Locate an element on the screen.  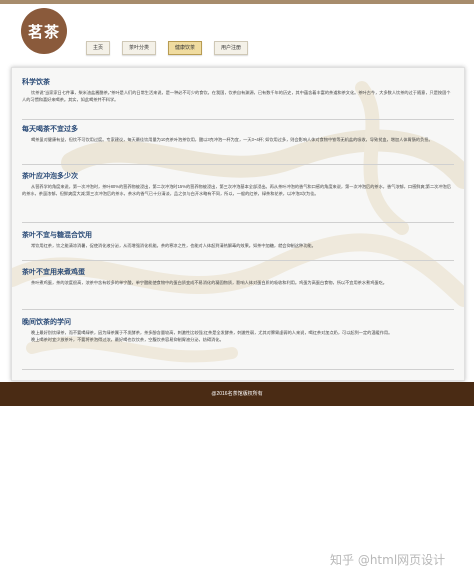
logo-text: 茗茶 is located at coordinates (43, 31).